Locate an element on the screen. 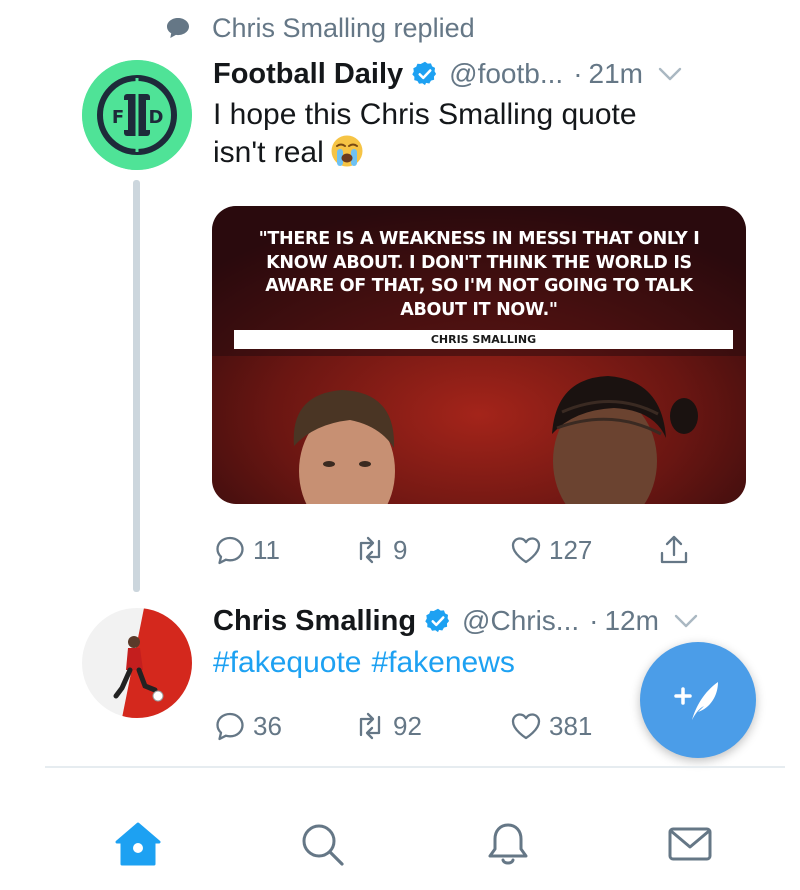  compose-tweet-icon is located at coordinates (696, 701).